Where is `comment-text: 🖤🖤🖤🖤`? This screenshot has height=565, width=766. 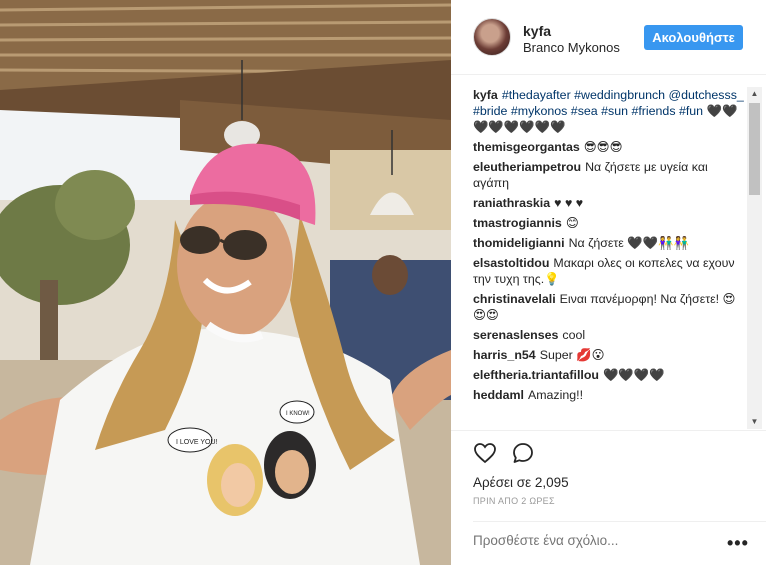
comment-text: 🖤🖤🖤🖤 is located at coordinates (634, 375).